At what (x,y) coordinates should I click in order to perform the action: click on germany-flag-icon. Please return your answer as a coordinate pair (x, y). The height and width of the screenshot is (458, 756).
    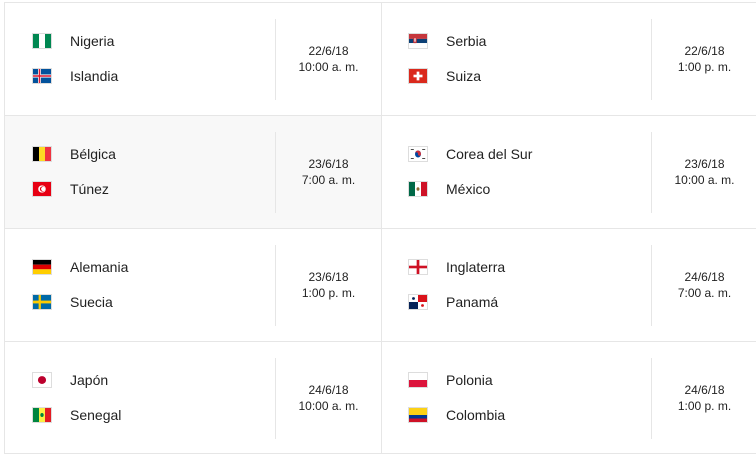
    Looking at the image, I should click on (42, 267).